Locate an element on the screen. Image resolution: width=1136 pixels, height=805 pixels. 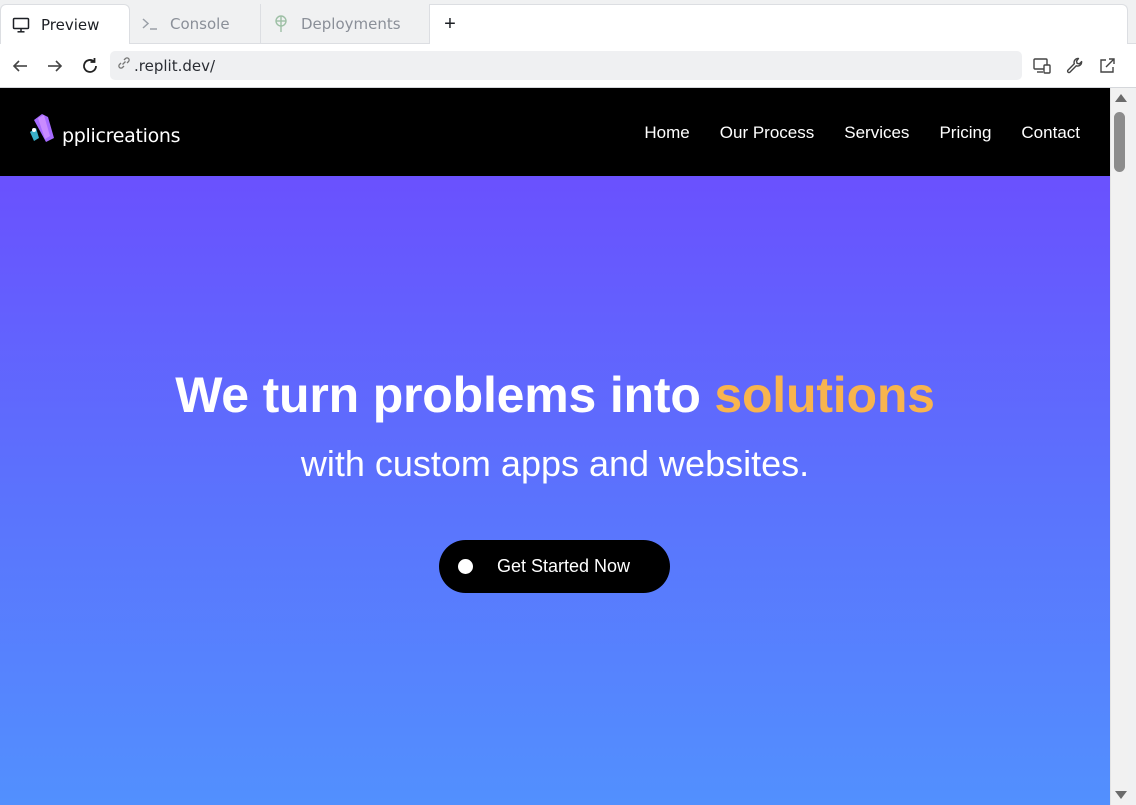
tab-preview: Preview is located at coordinates (65, 24).